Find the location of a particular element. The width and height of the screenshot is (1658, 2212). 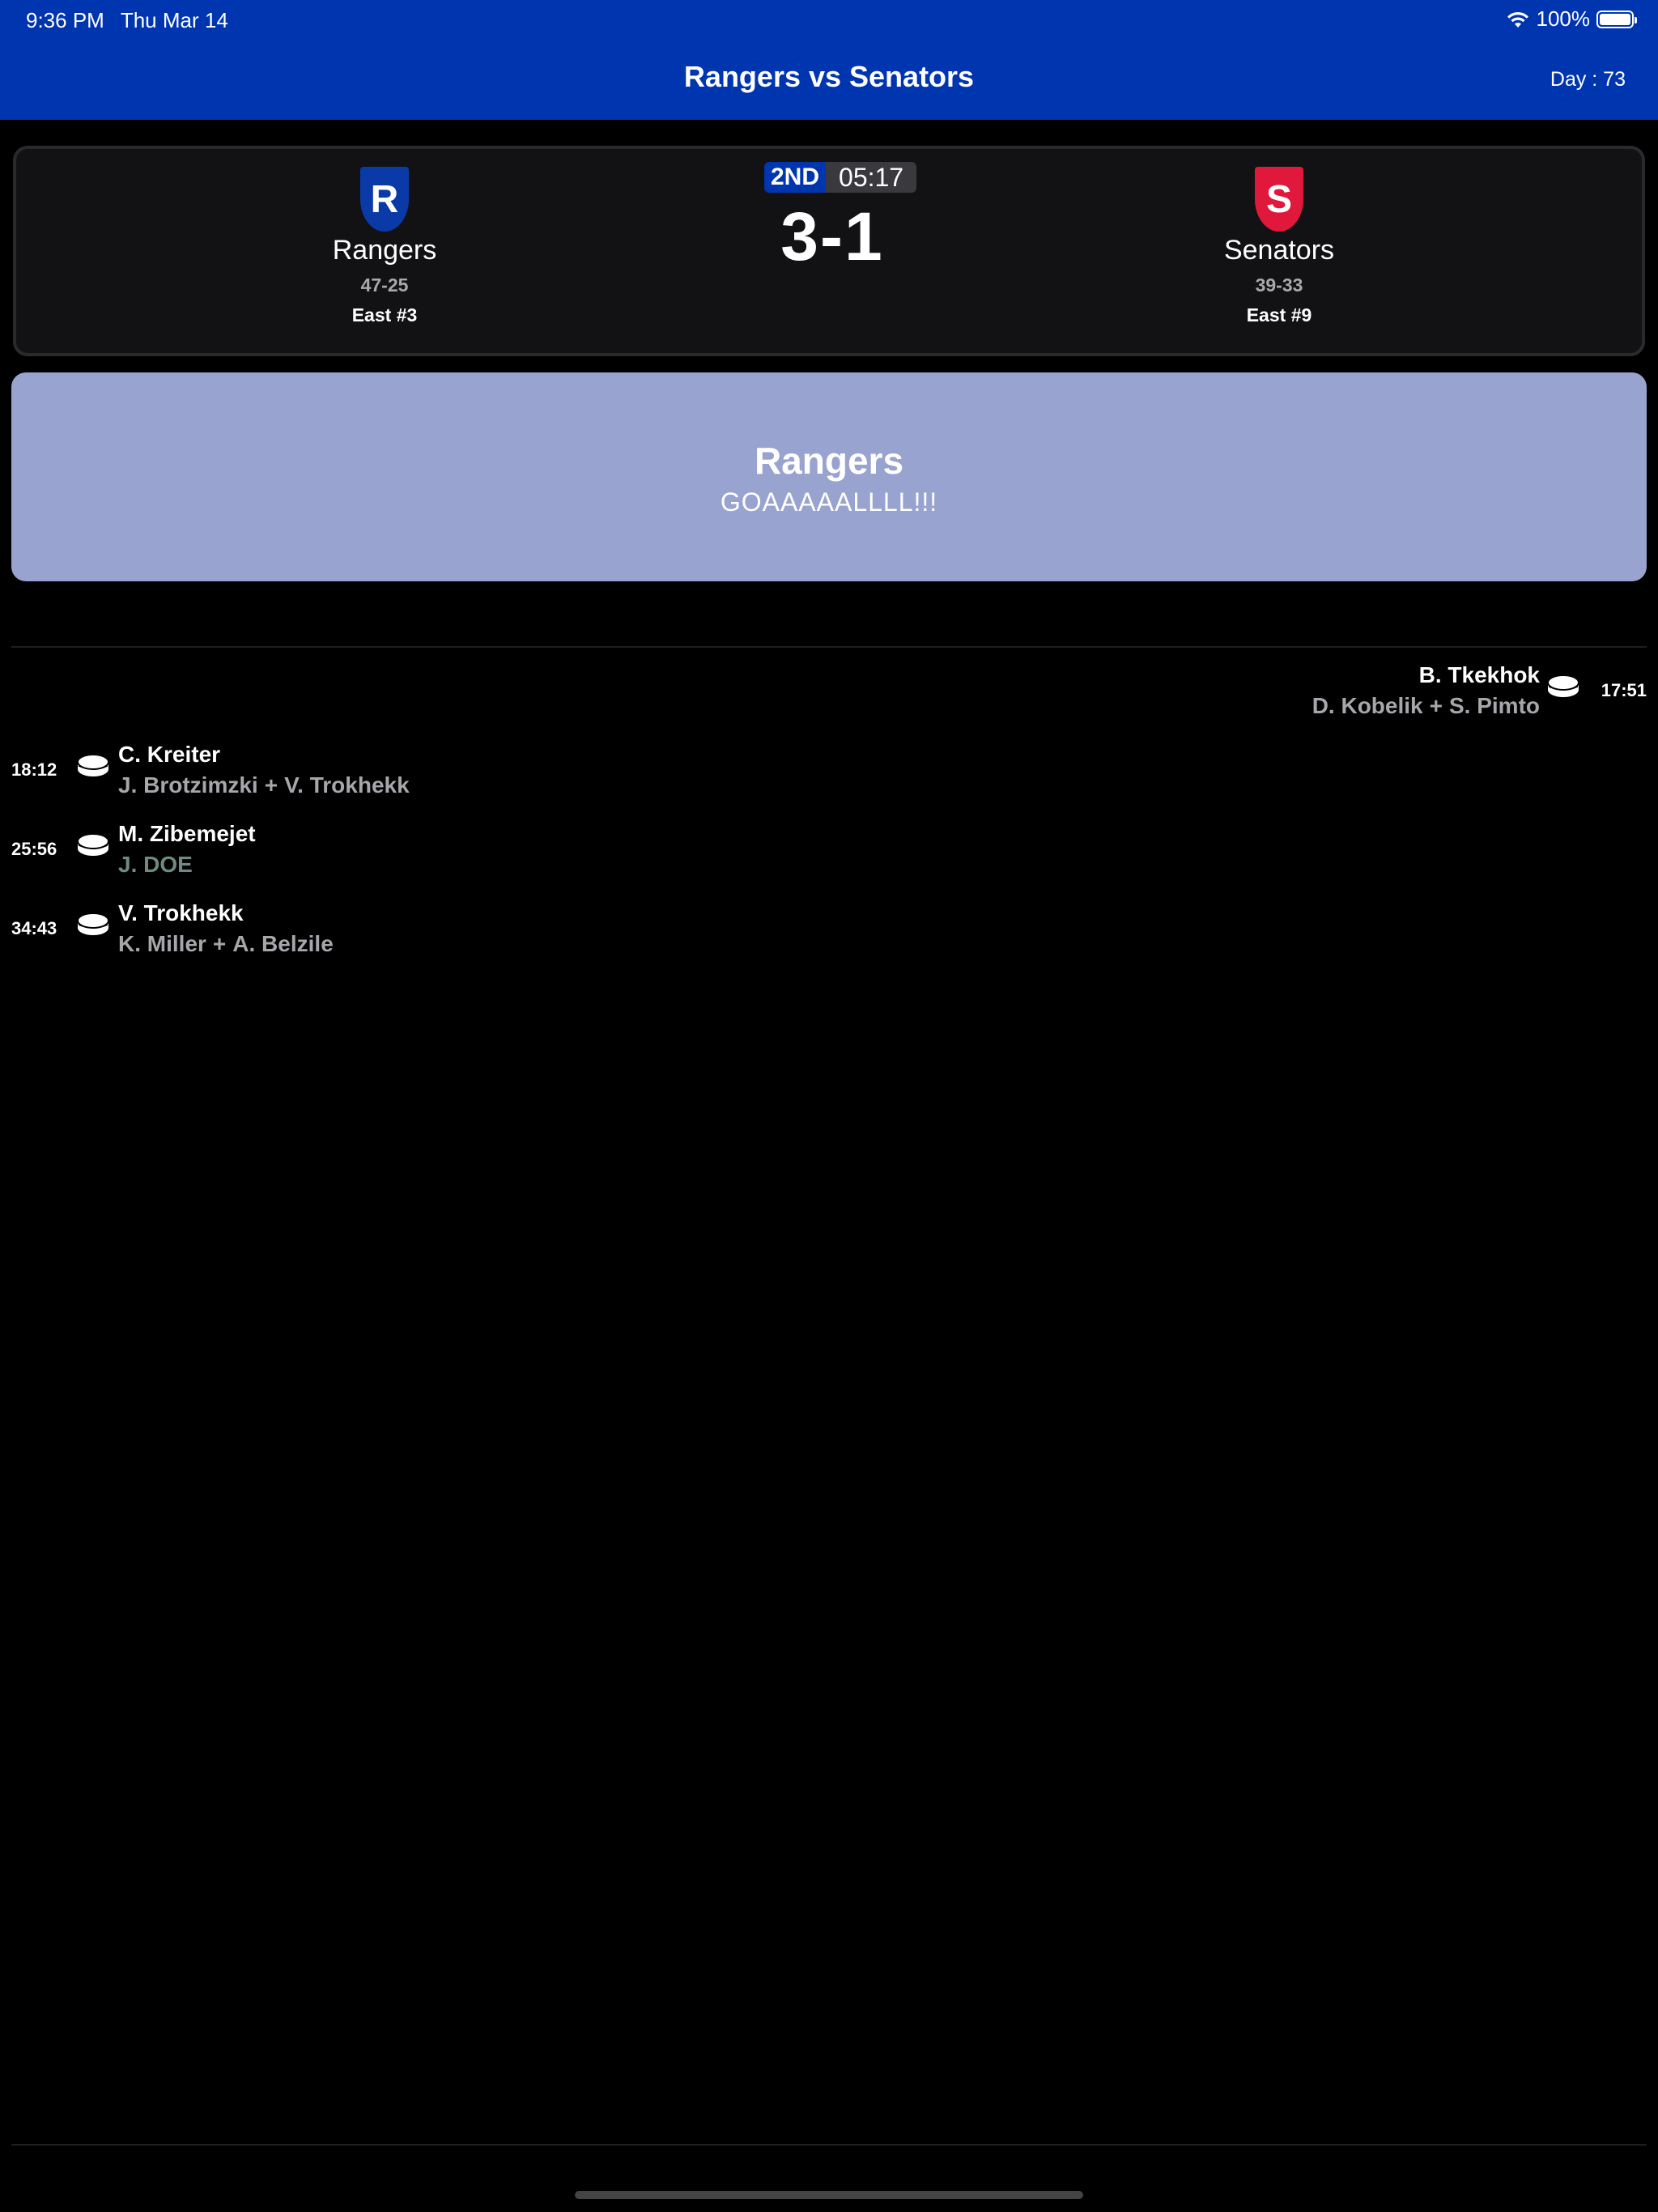

game-clock: 05:17 is located at coordinates (871, 178).